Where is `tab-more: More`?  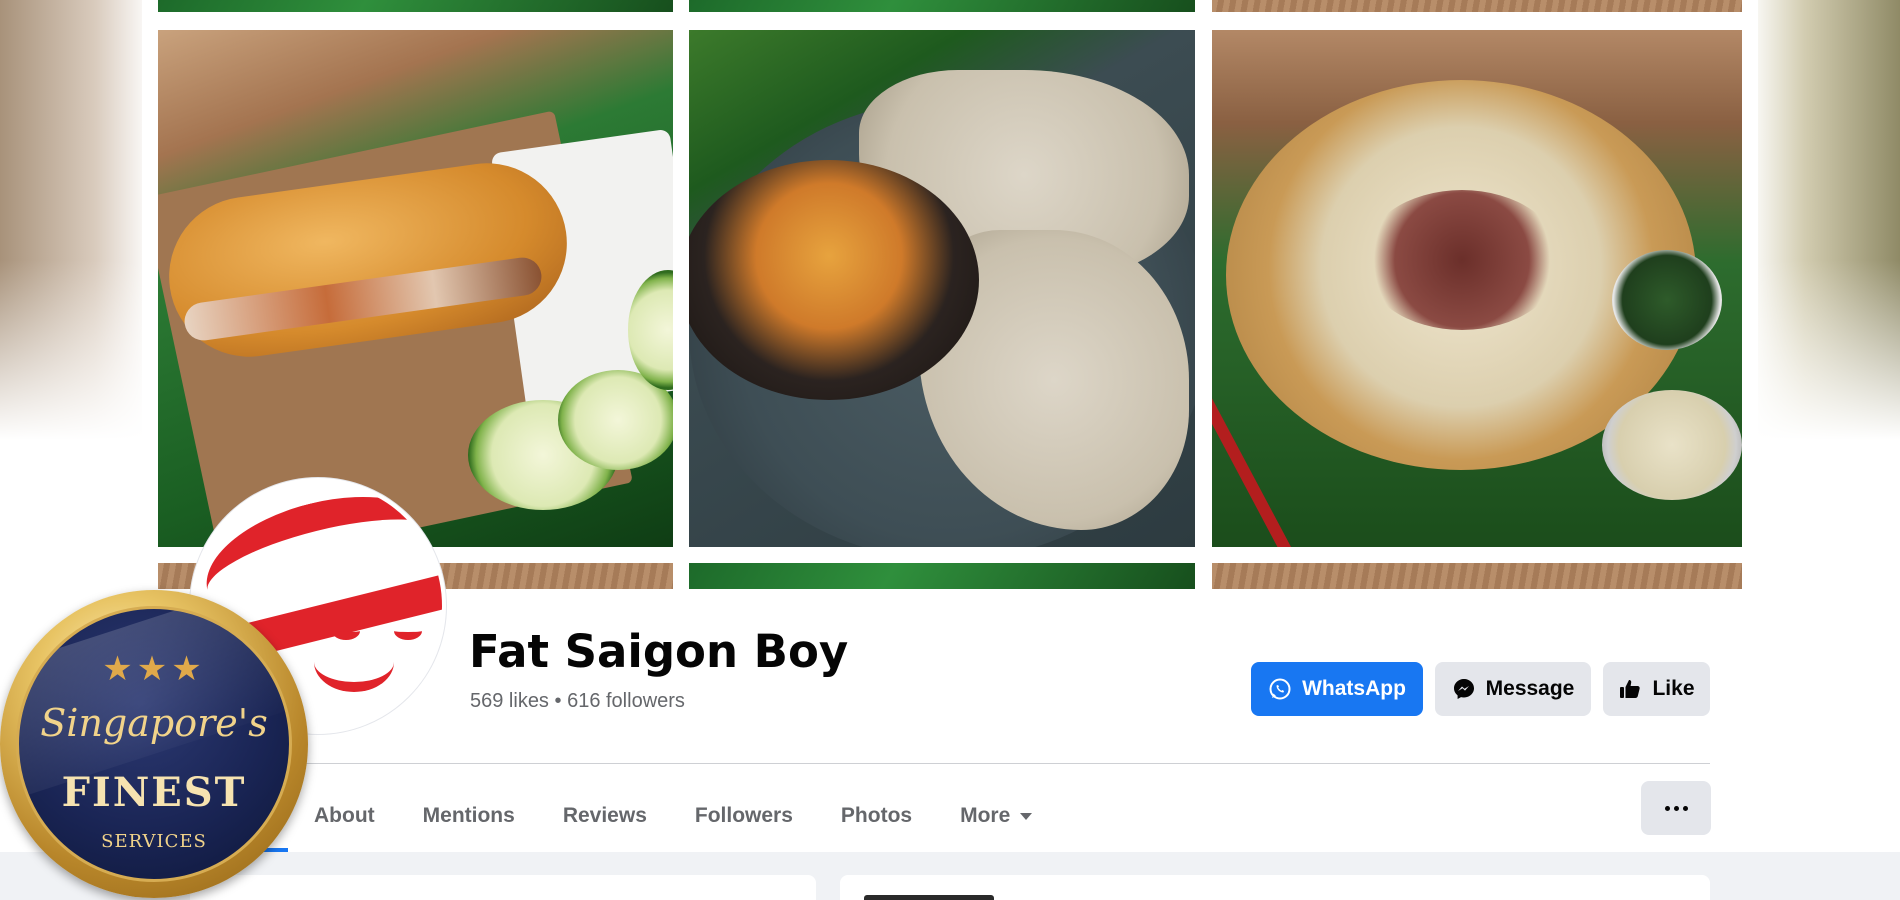 tab-more: More is located at coordinates (996, 816).